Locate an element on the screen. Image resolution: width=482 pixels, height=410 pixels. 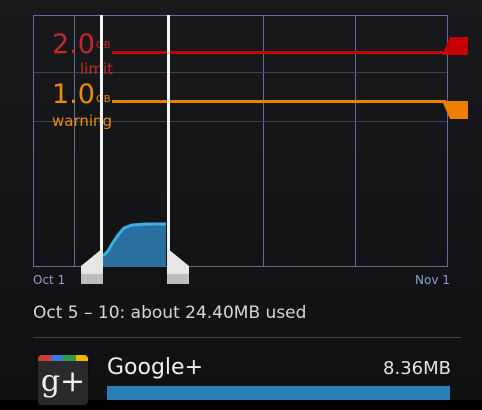
usage-summary: Oct 5 – 10: about 24.40MB used is located at coordinates (170, 313).